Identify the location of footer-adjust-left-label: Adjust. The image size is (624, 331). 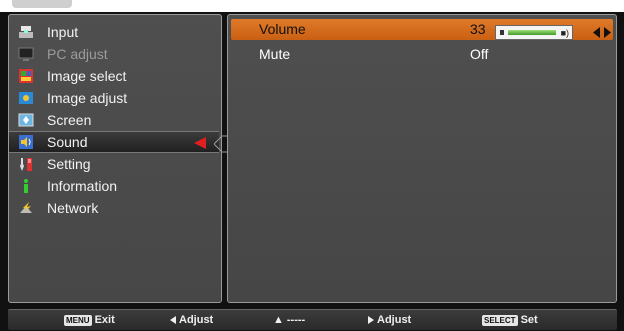
(196, 320).